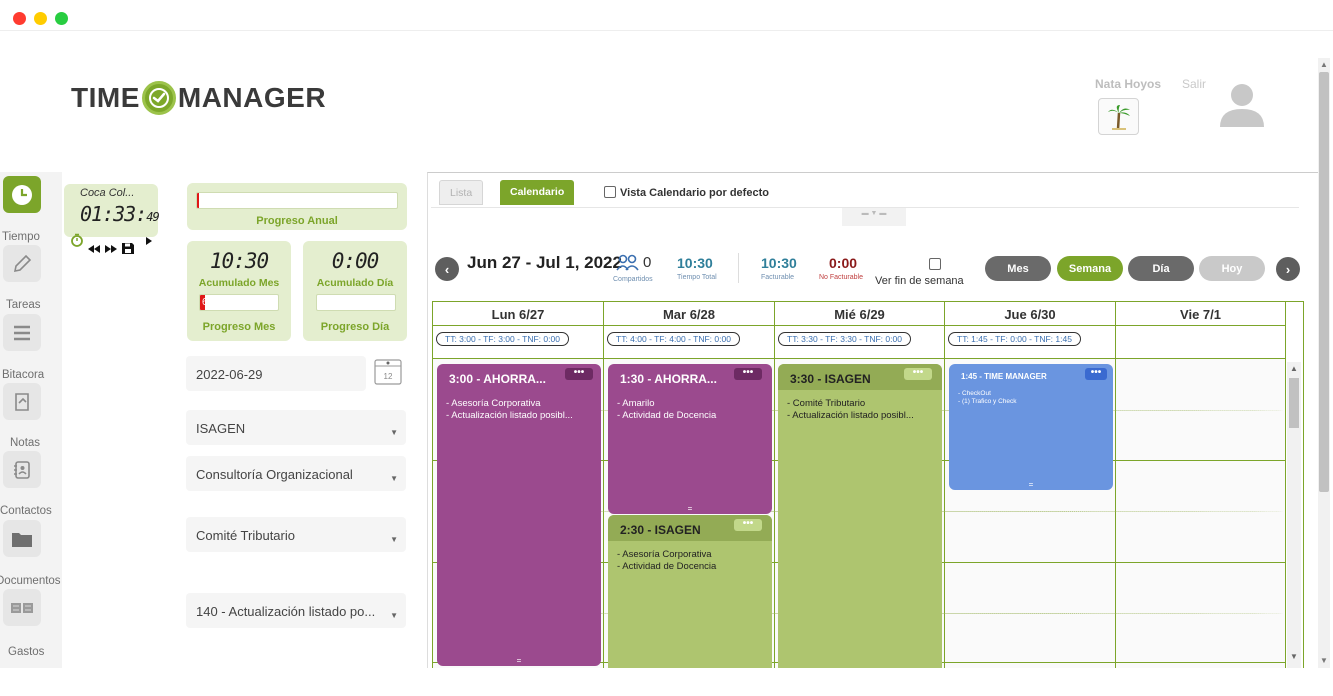  I want to click on day-progress-label: Progreso Día, so click(355, 327).